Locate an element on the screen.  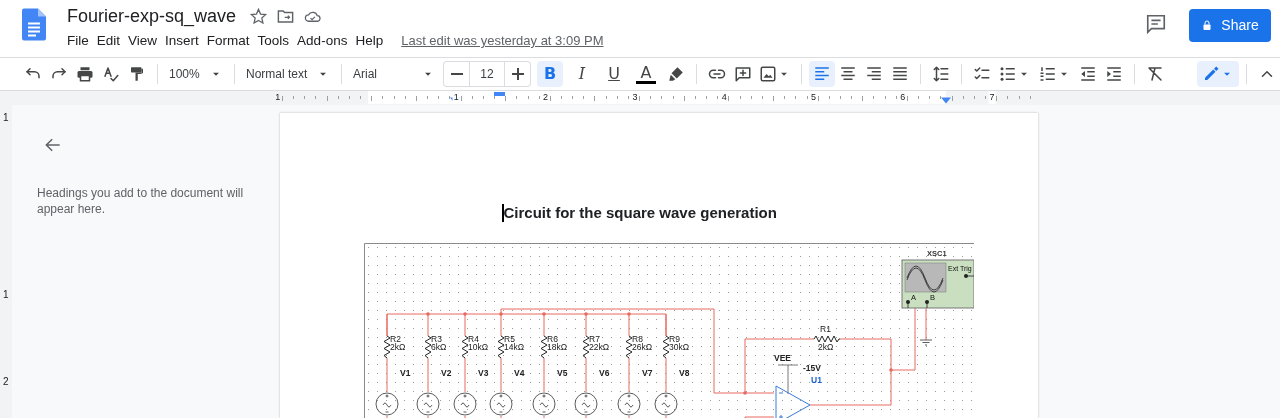
numbered-list-icon is located at coordinates (1048, 74).